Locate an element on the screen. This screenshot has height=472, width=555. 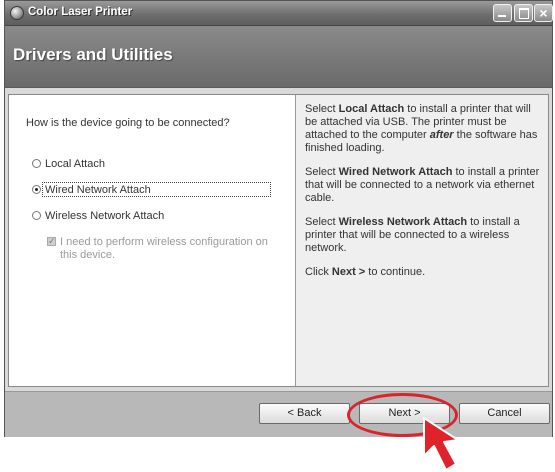
back-button: < Back is located at coordinates (304, 413).